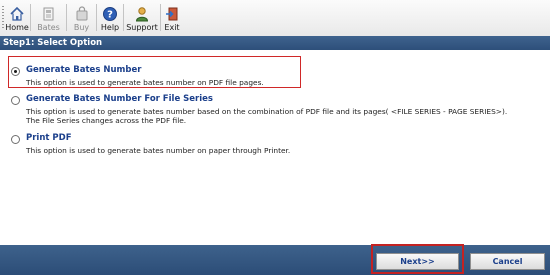 The image size is (550, 275). I want to click on help-button: ? Help, so click(110, 17).